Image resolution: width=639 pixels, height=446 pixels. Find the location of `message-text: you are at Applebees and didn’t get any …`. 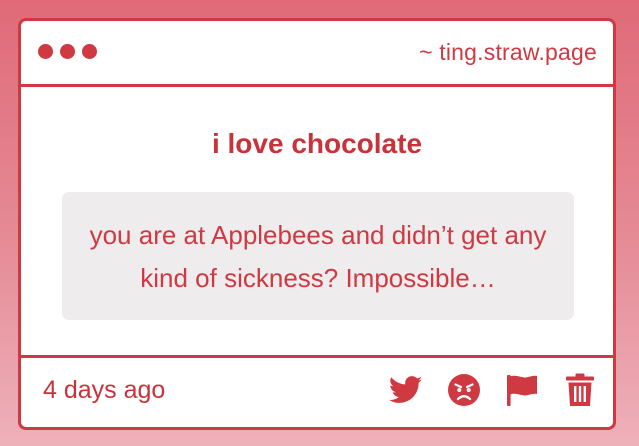

message-text: you are at Applebees and didn’t get any … is located at coordinates (318, 256).